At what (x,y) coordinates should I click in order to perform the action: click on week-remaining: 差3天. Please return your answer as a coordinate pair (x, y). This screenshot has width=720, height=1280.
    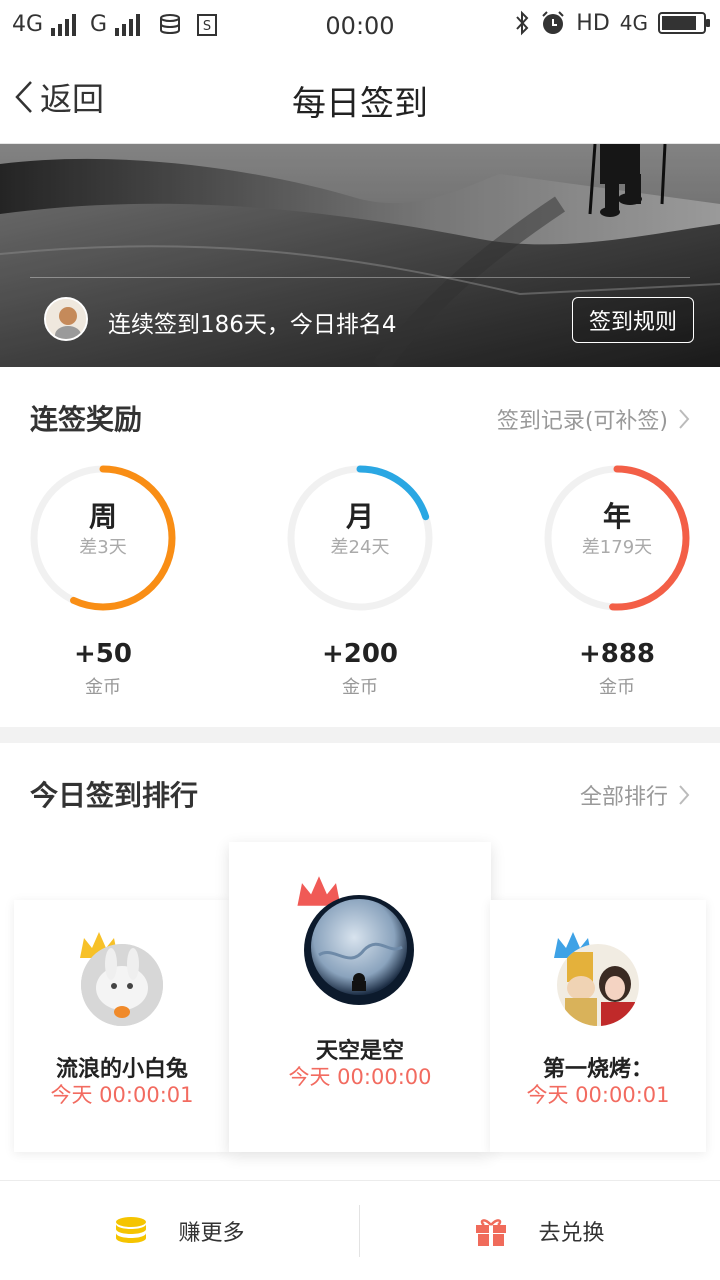
    Looking at the image, I should click on (103, 547).